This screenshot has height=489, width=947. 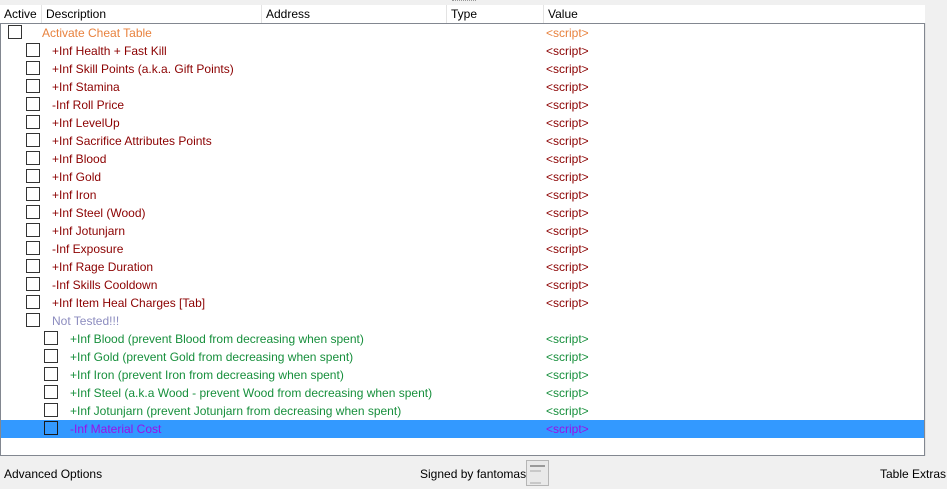 I want to click on entry-description: +Inf Item Heal Charges [Tab], so click(x=129, y=303).